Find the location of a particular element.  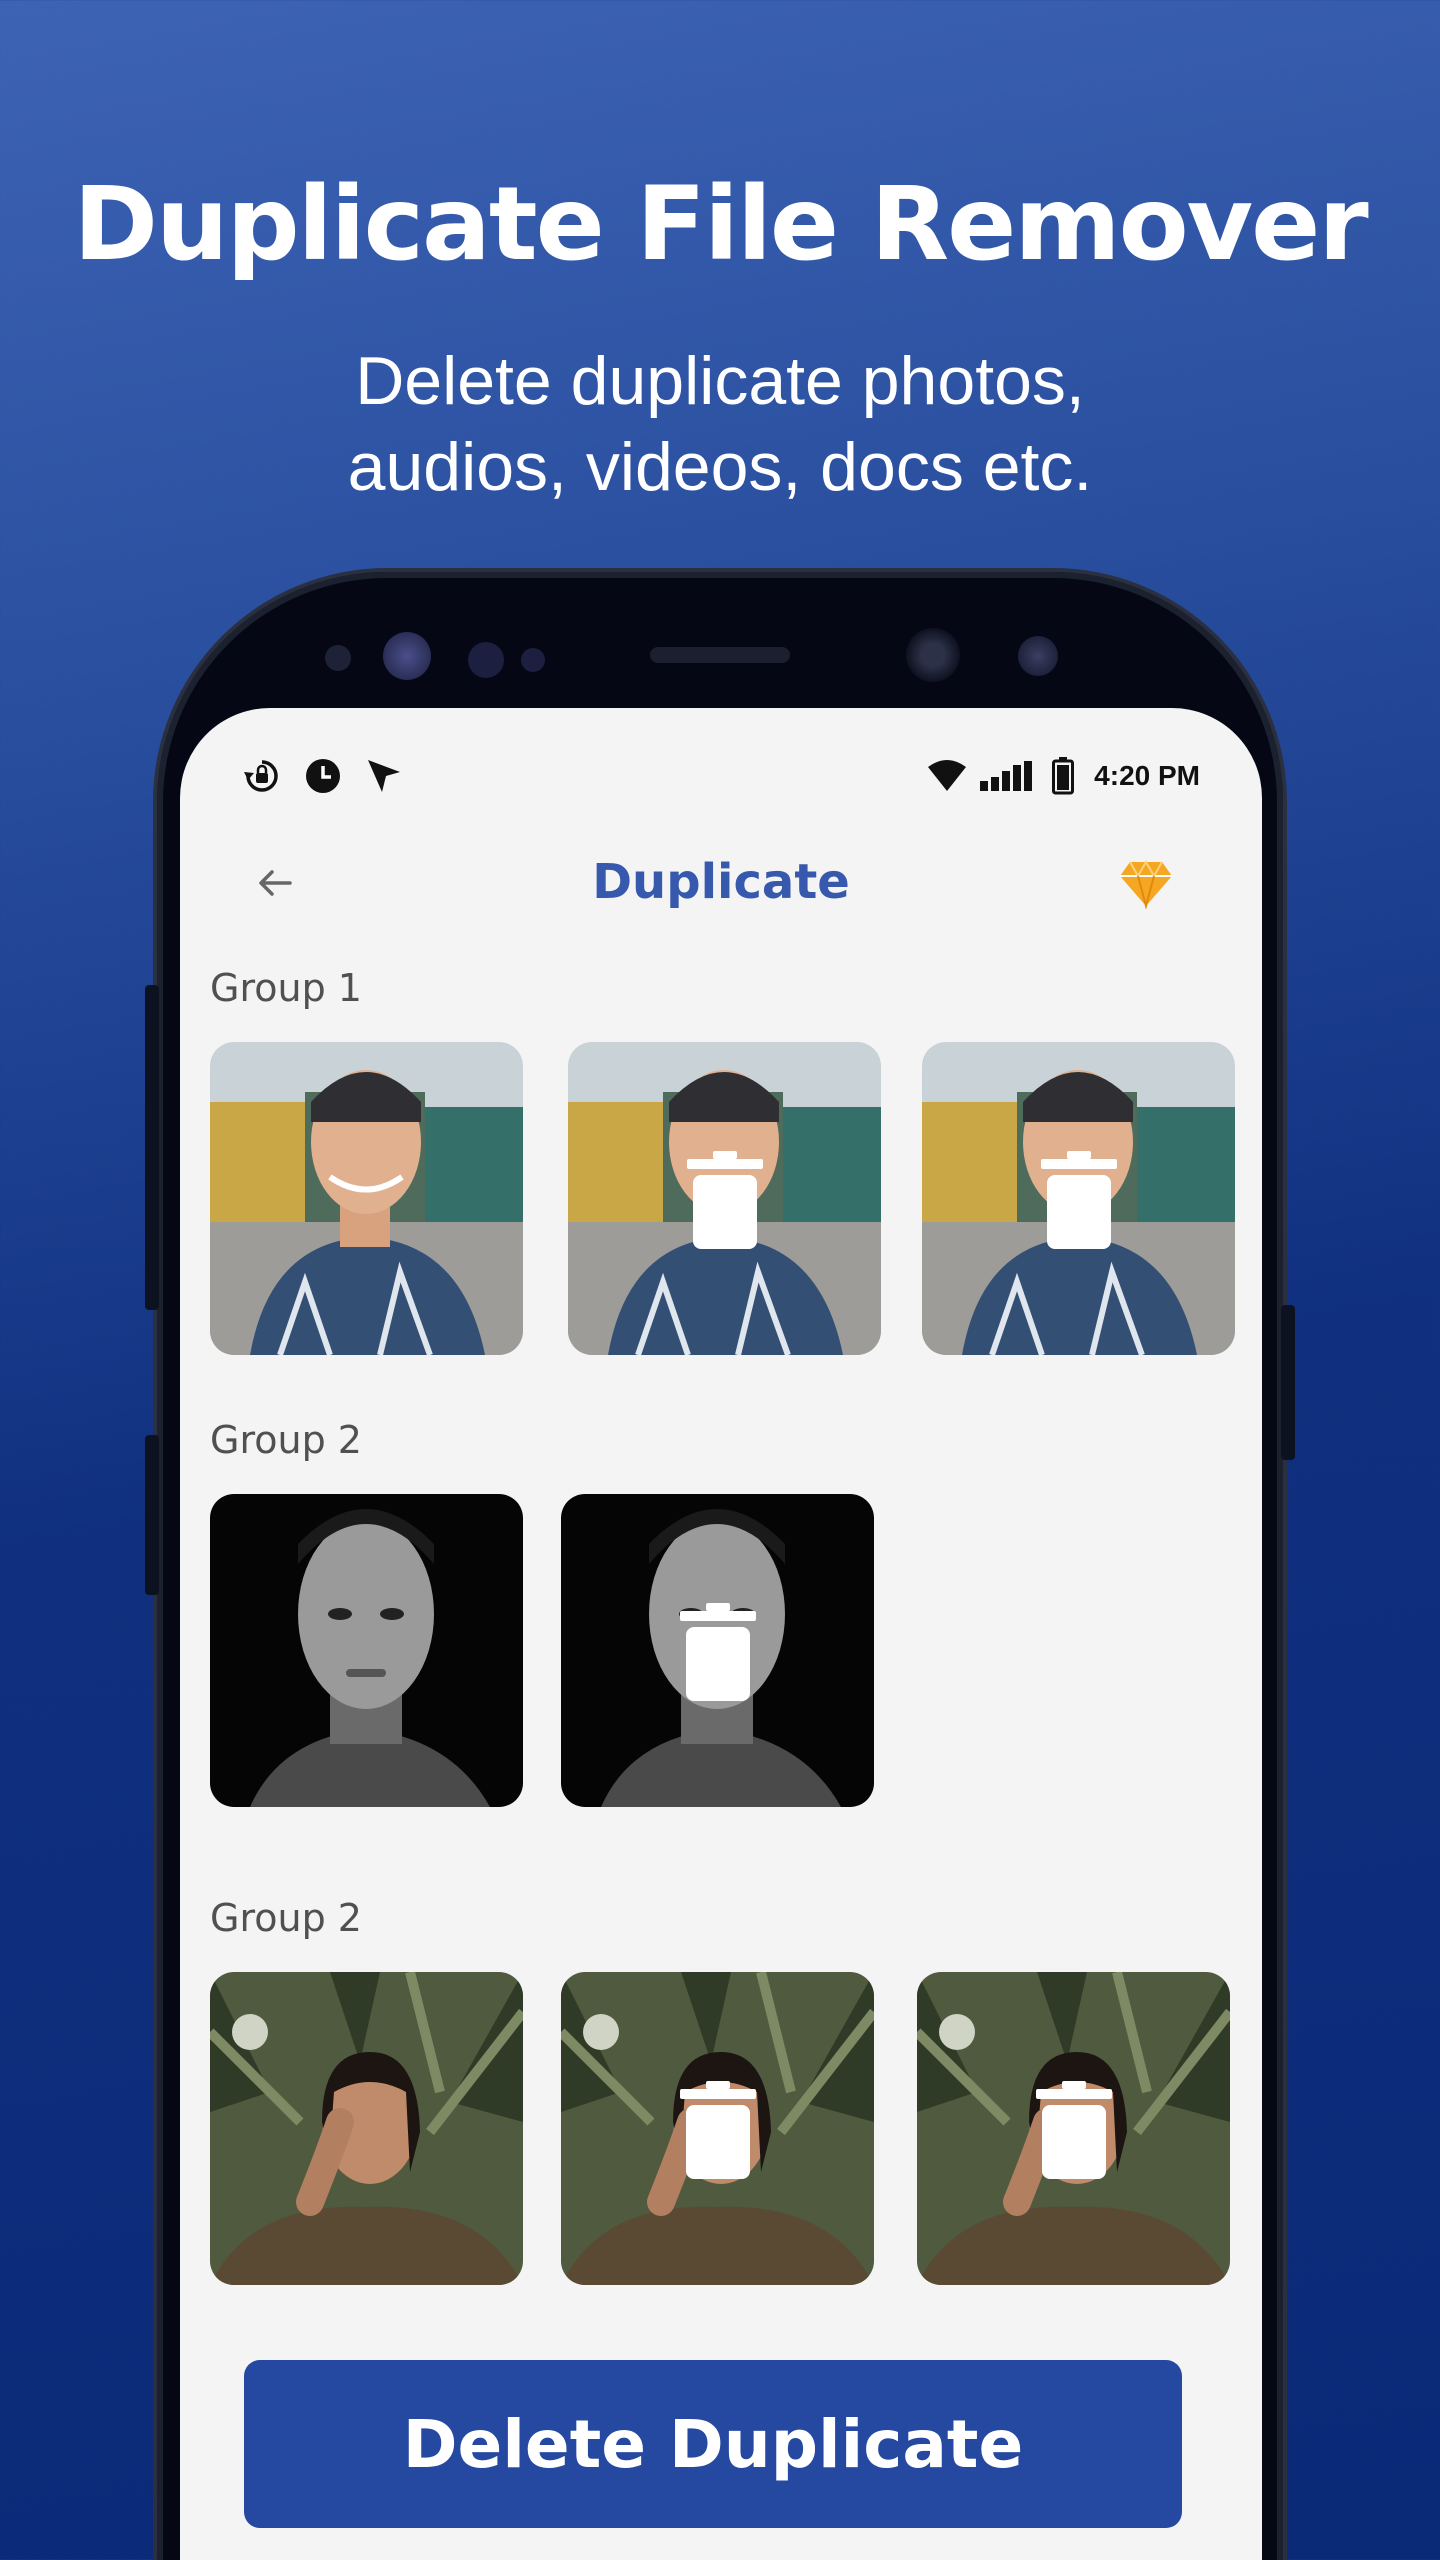

location-arrow-icon is located at coordinates (384, 776).